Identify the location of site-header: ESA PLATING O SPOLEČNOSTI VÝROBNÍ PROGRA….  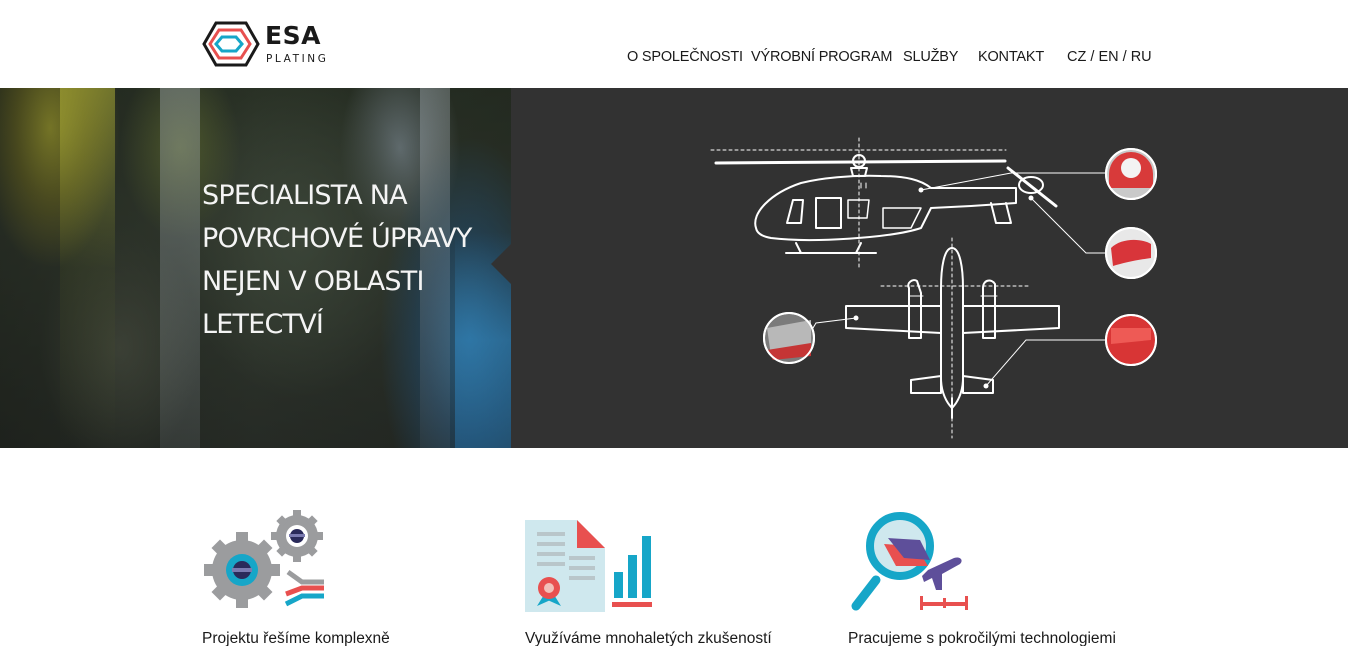
(674, 44).